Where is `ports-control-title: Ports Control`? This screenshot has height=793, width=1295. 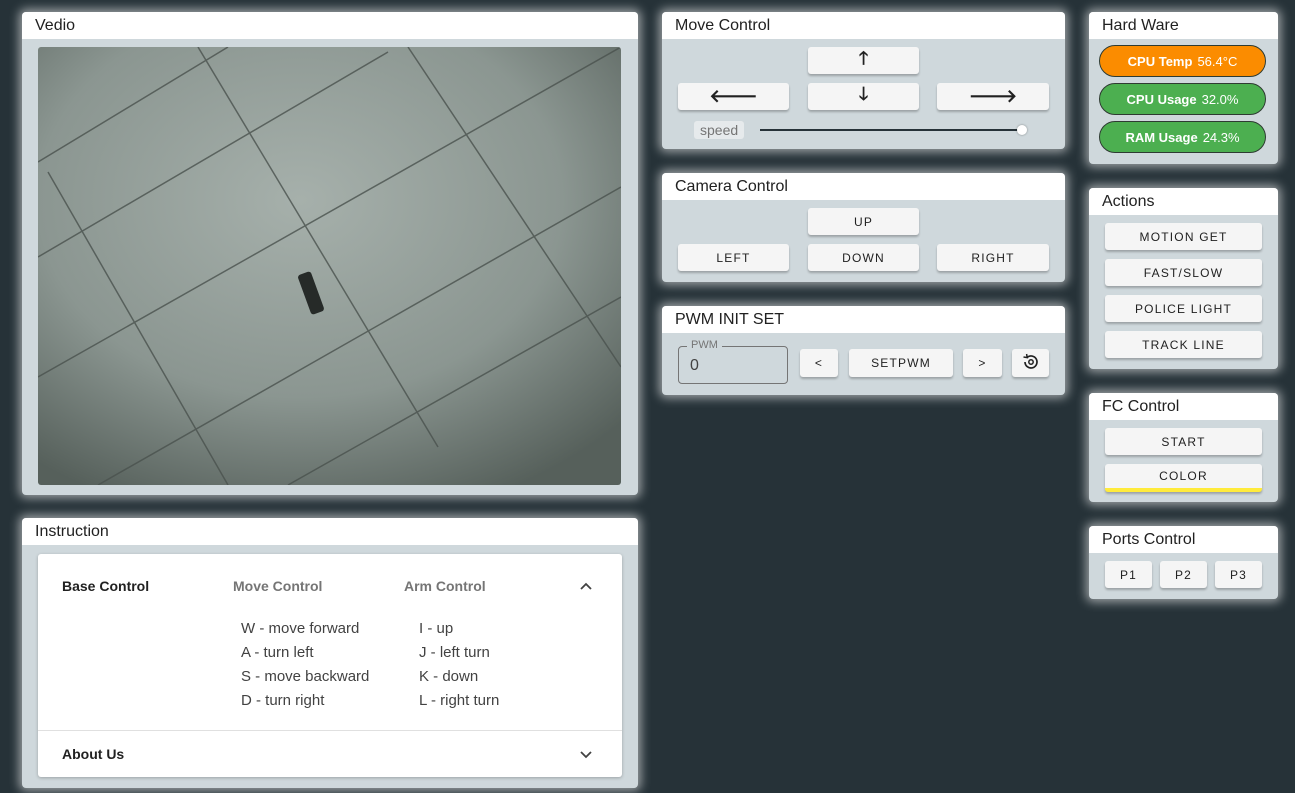 ports-control-title: Ports Control is located at coordinates (1183, 539).